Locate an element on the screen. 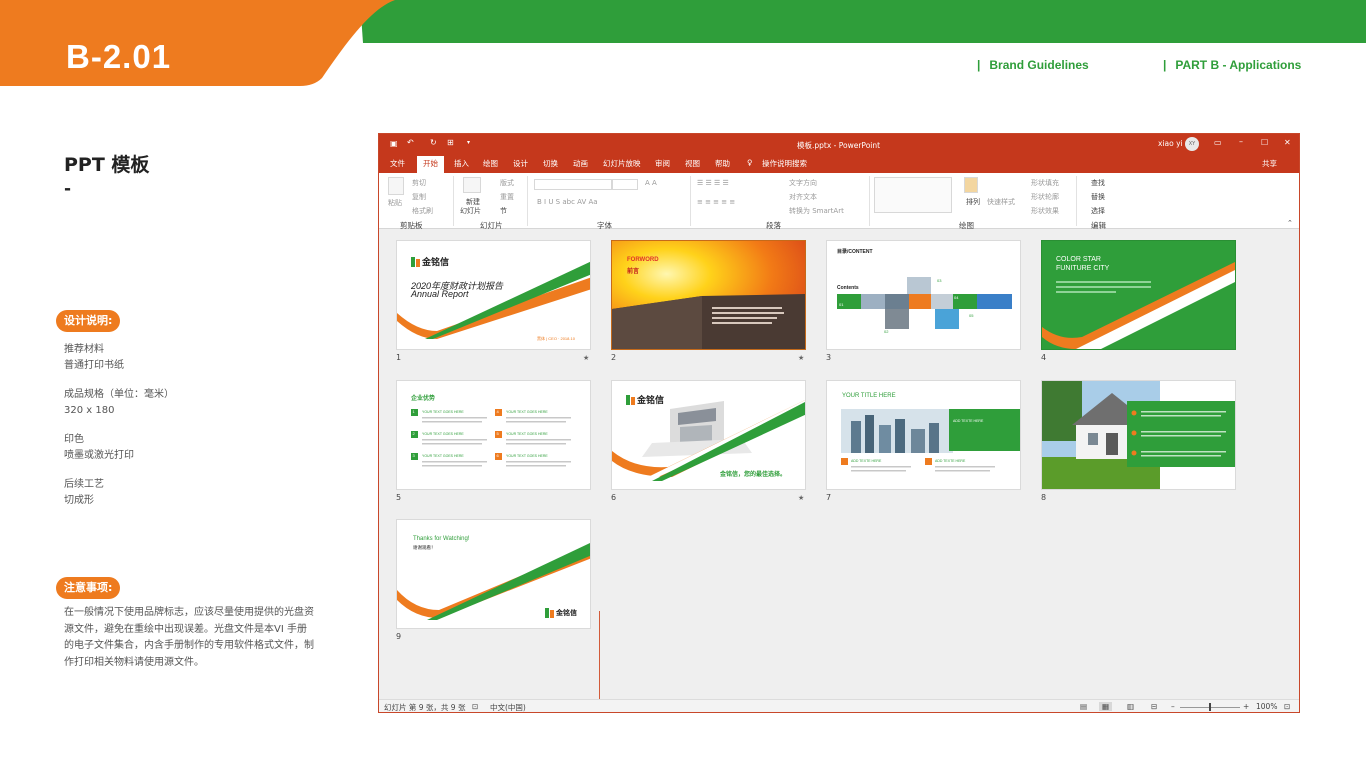  slide-1-subtitle: Annual Report is located at coordinates (440, 294).